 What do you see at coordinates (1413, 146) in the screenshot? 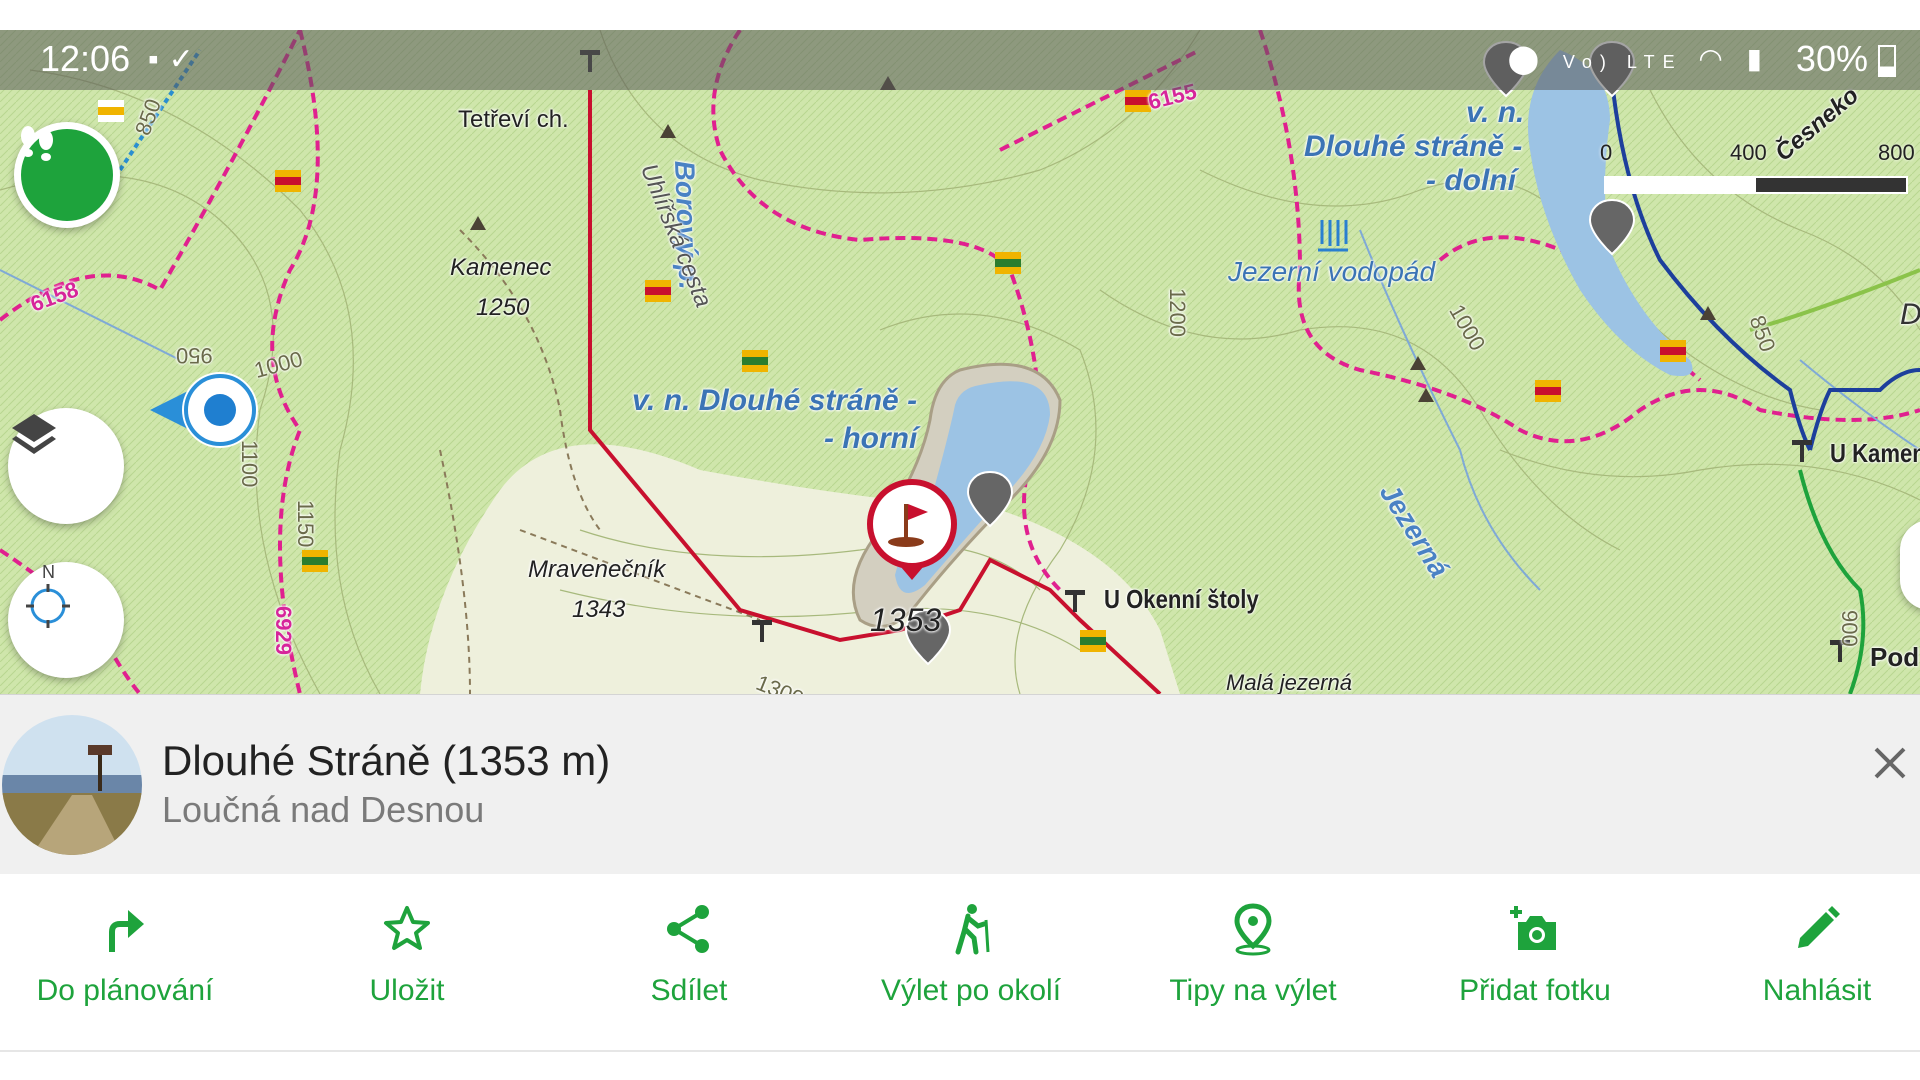
I see `label-lower-reservoir-line2: Dlouhé stráně -` at bounding box center [1413, 146].